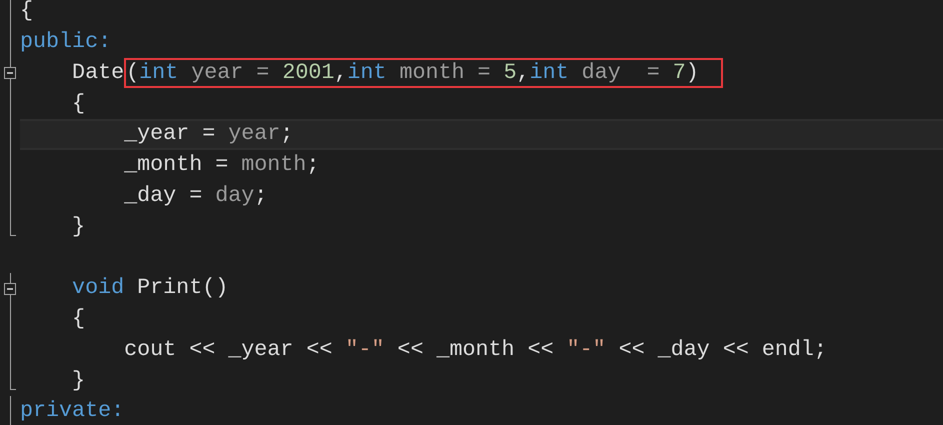  I want to click on code-text: cout << _year <<, so click(228, 350).